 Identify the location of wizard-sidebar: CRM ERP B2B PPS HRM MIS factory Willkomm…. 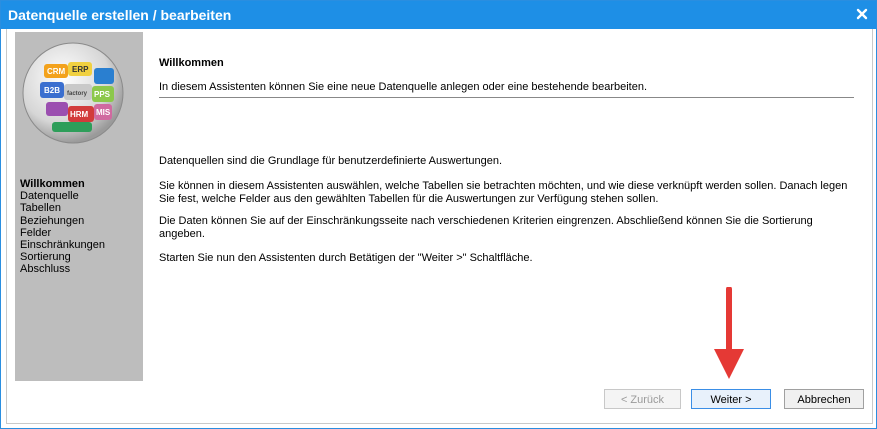
(79, 206).